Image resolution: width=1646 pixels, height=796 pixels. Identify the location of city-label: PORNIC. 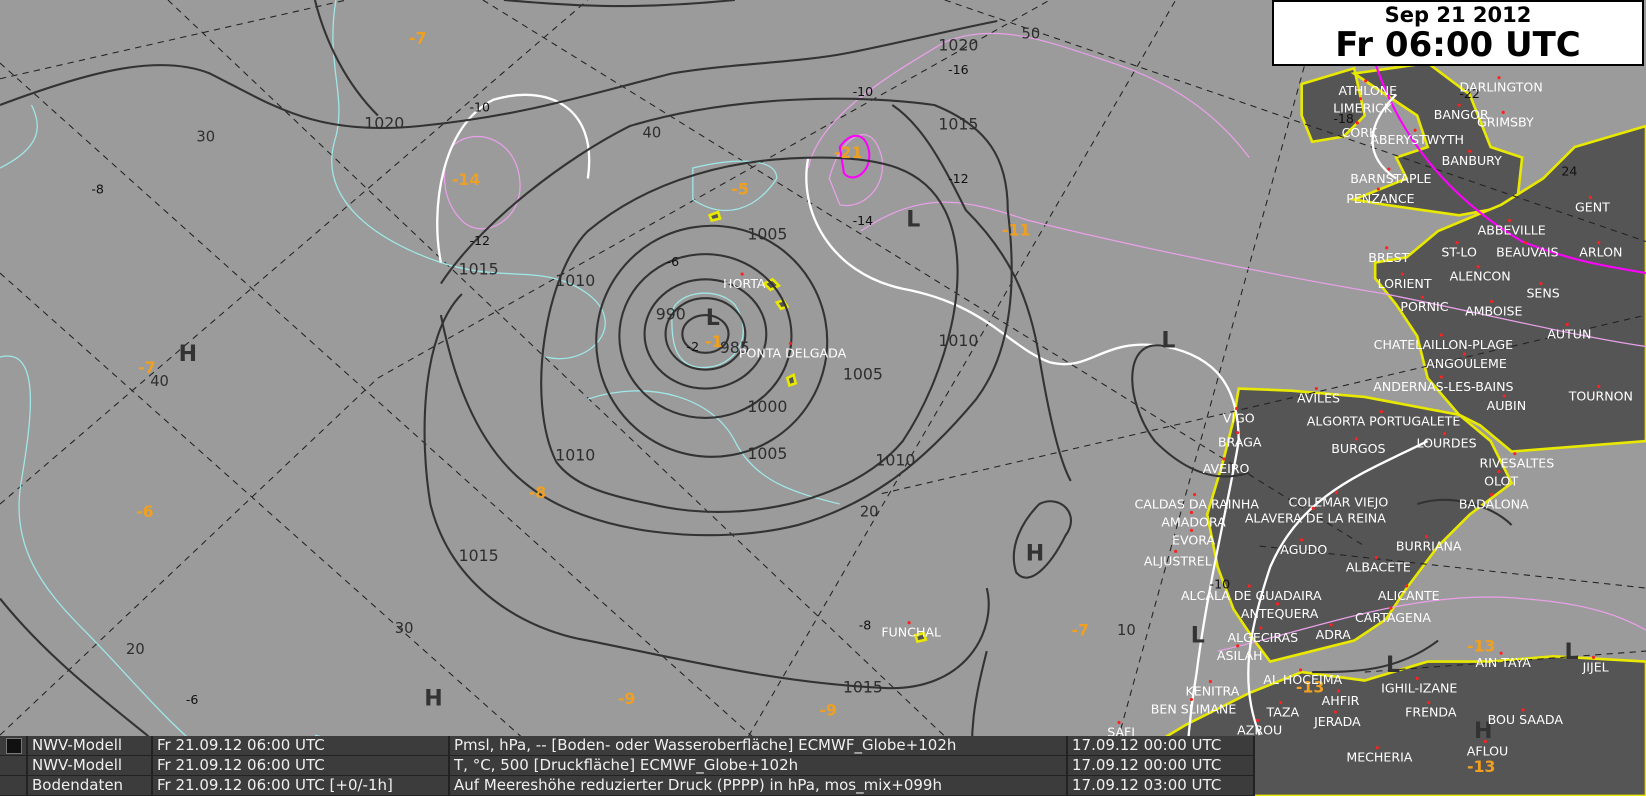
(1424, 306).